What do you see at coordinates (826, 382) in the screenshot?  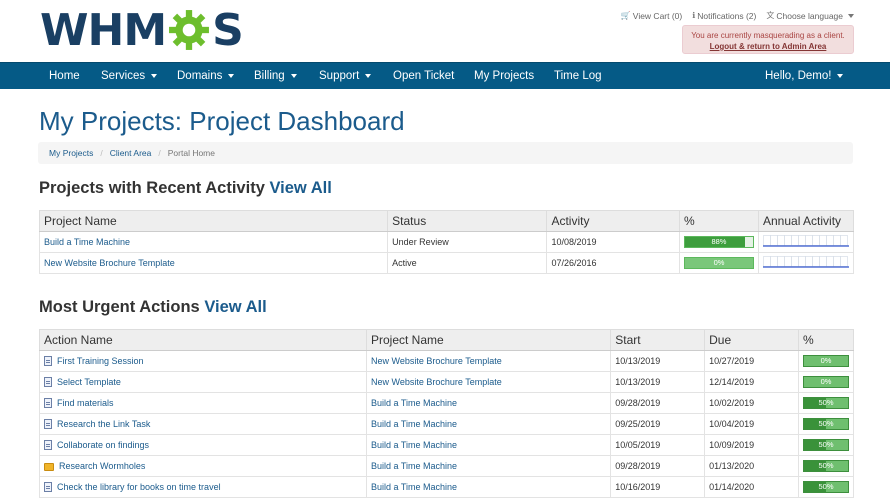 I see `progress-bar: 0%` at bounding box center [826, 382].